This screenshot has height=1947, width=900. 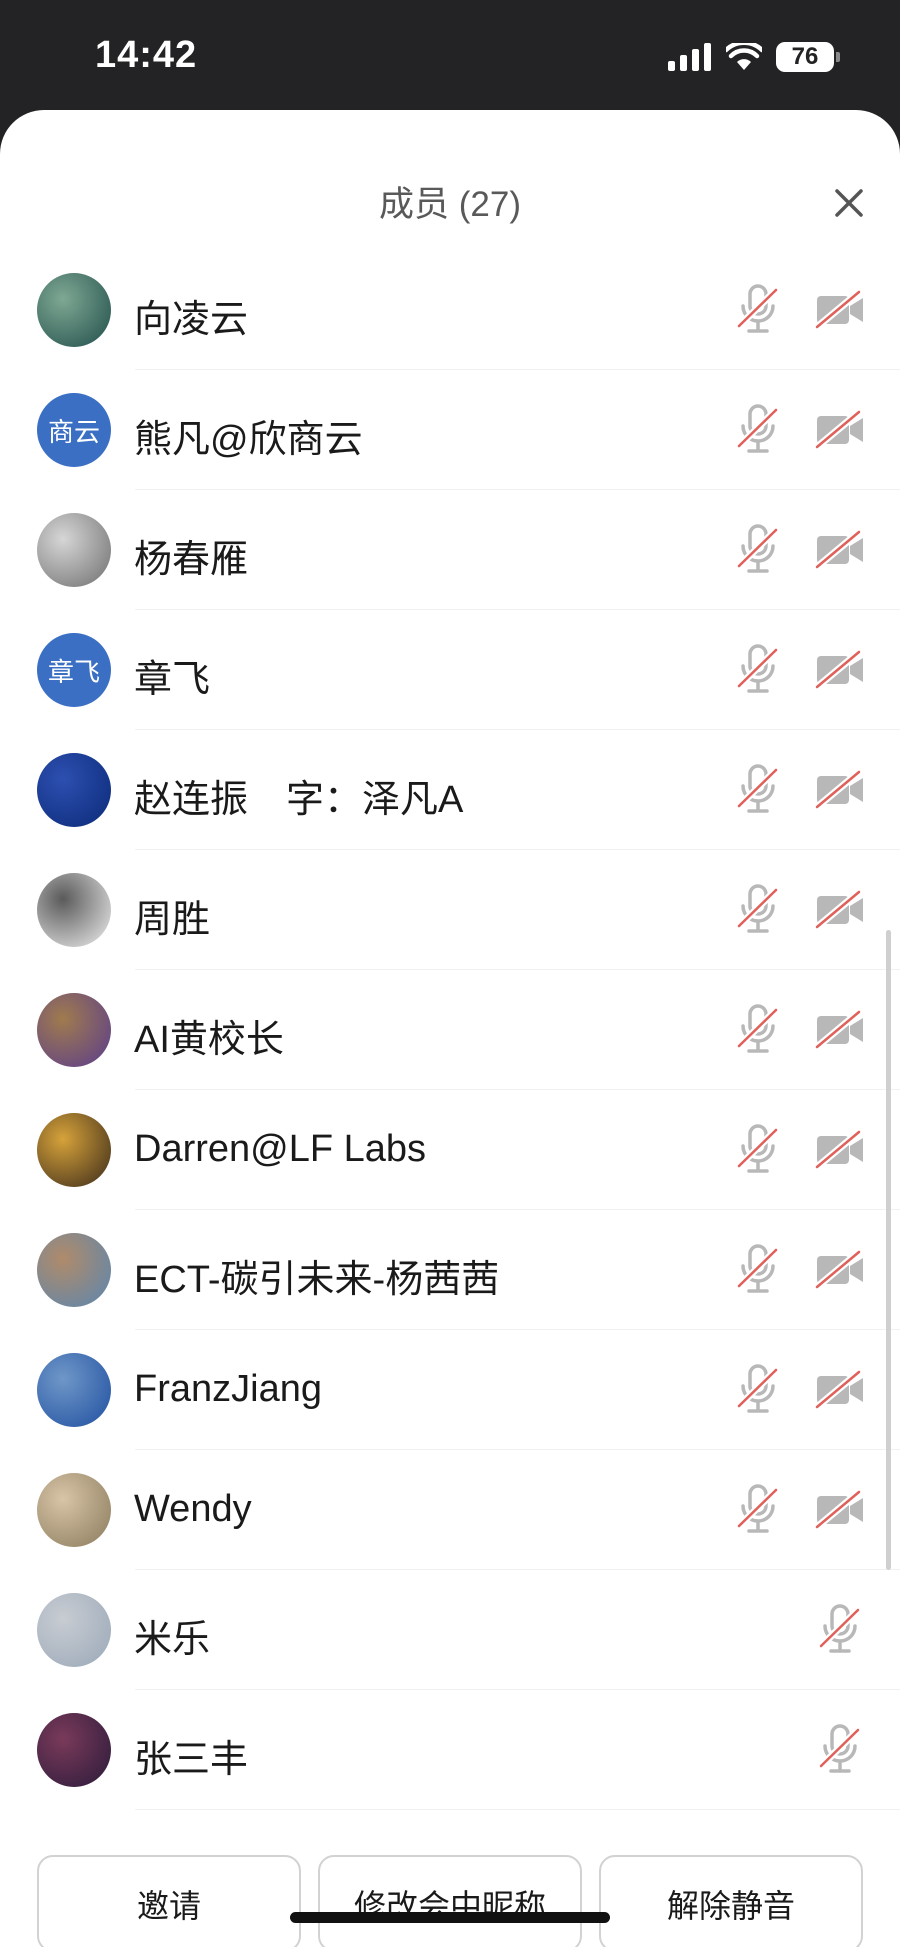 What do you see at coordinates (146, 55) in the screenshot?
I see `status-time: 14:42` at bounding box center [146, 55].